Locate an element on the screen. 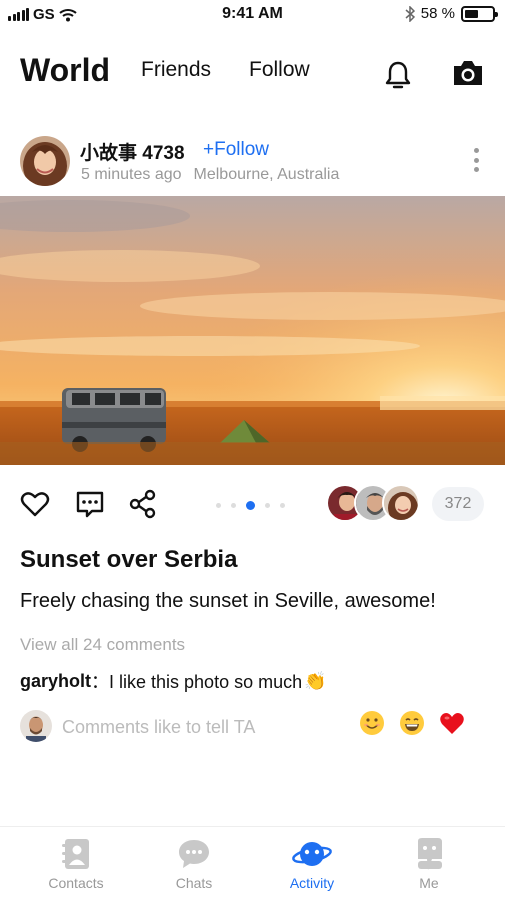 The image size is (505, 897). smile-emoji-icon is located at coordinates (372, 723).